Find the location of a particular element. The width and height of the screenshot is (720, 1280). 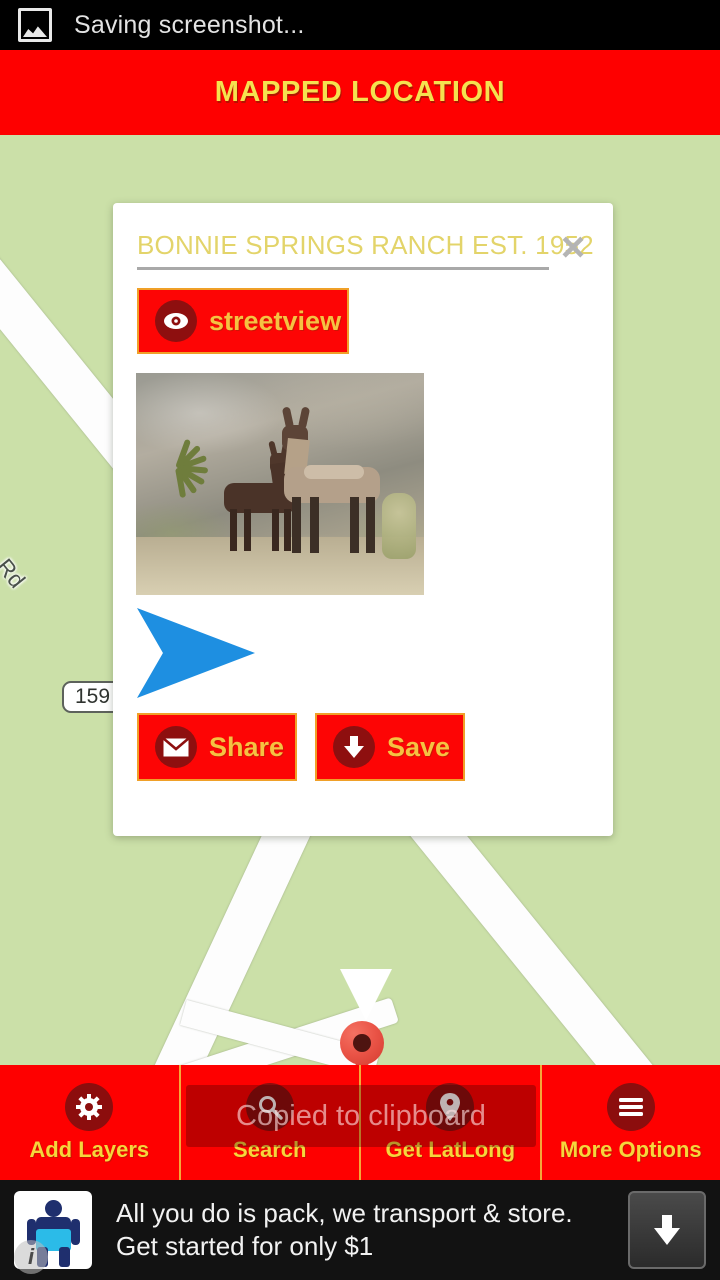

save-button-label: Save is located at coordinates (419, 746).